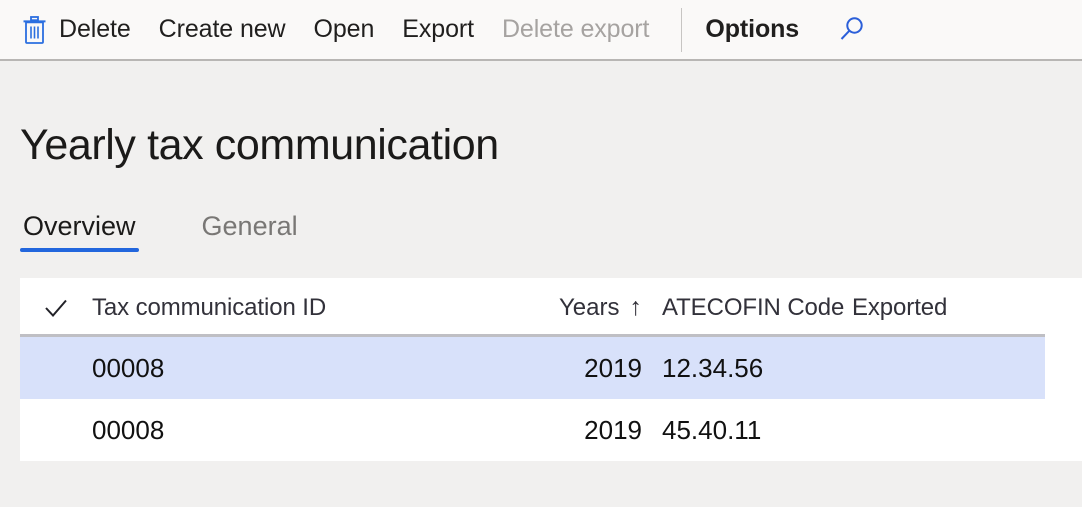  I want to click on options-menu-label: Options, so click(752, 29).